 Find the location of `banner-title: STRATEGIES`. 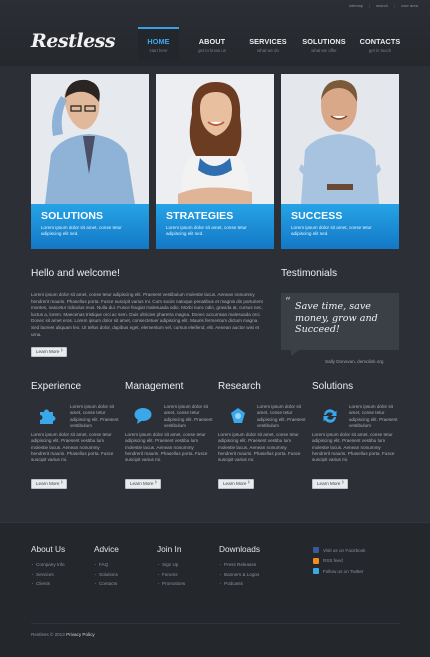

banner-title: STRATEGIES is located at coordinates (200, 216).